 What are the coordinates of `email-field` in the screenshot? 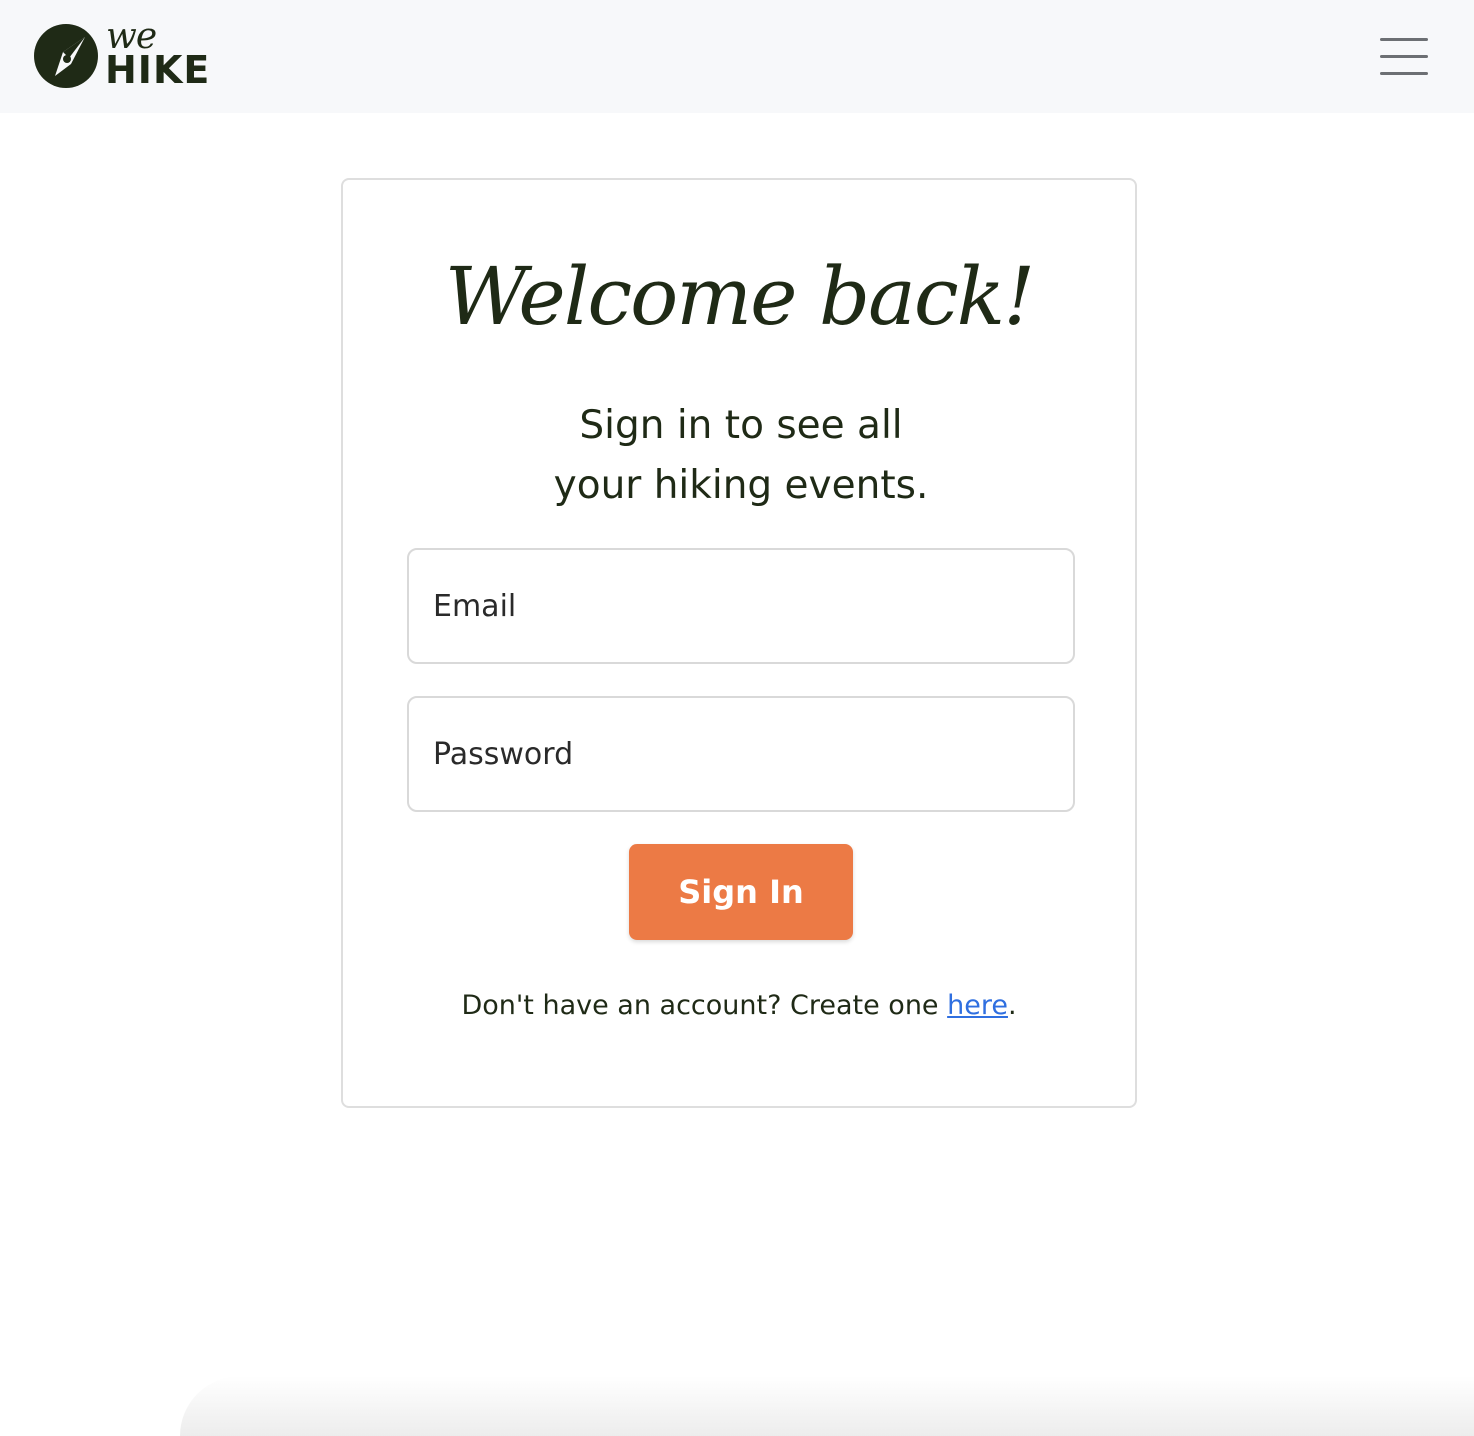 It's located at (741, 606).